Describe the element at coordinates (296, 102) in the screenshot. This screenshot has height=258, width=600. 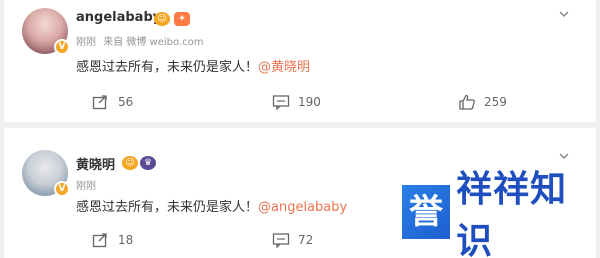
I see `comment-button: 190` at that location.